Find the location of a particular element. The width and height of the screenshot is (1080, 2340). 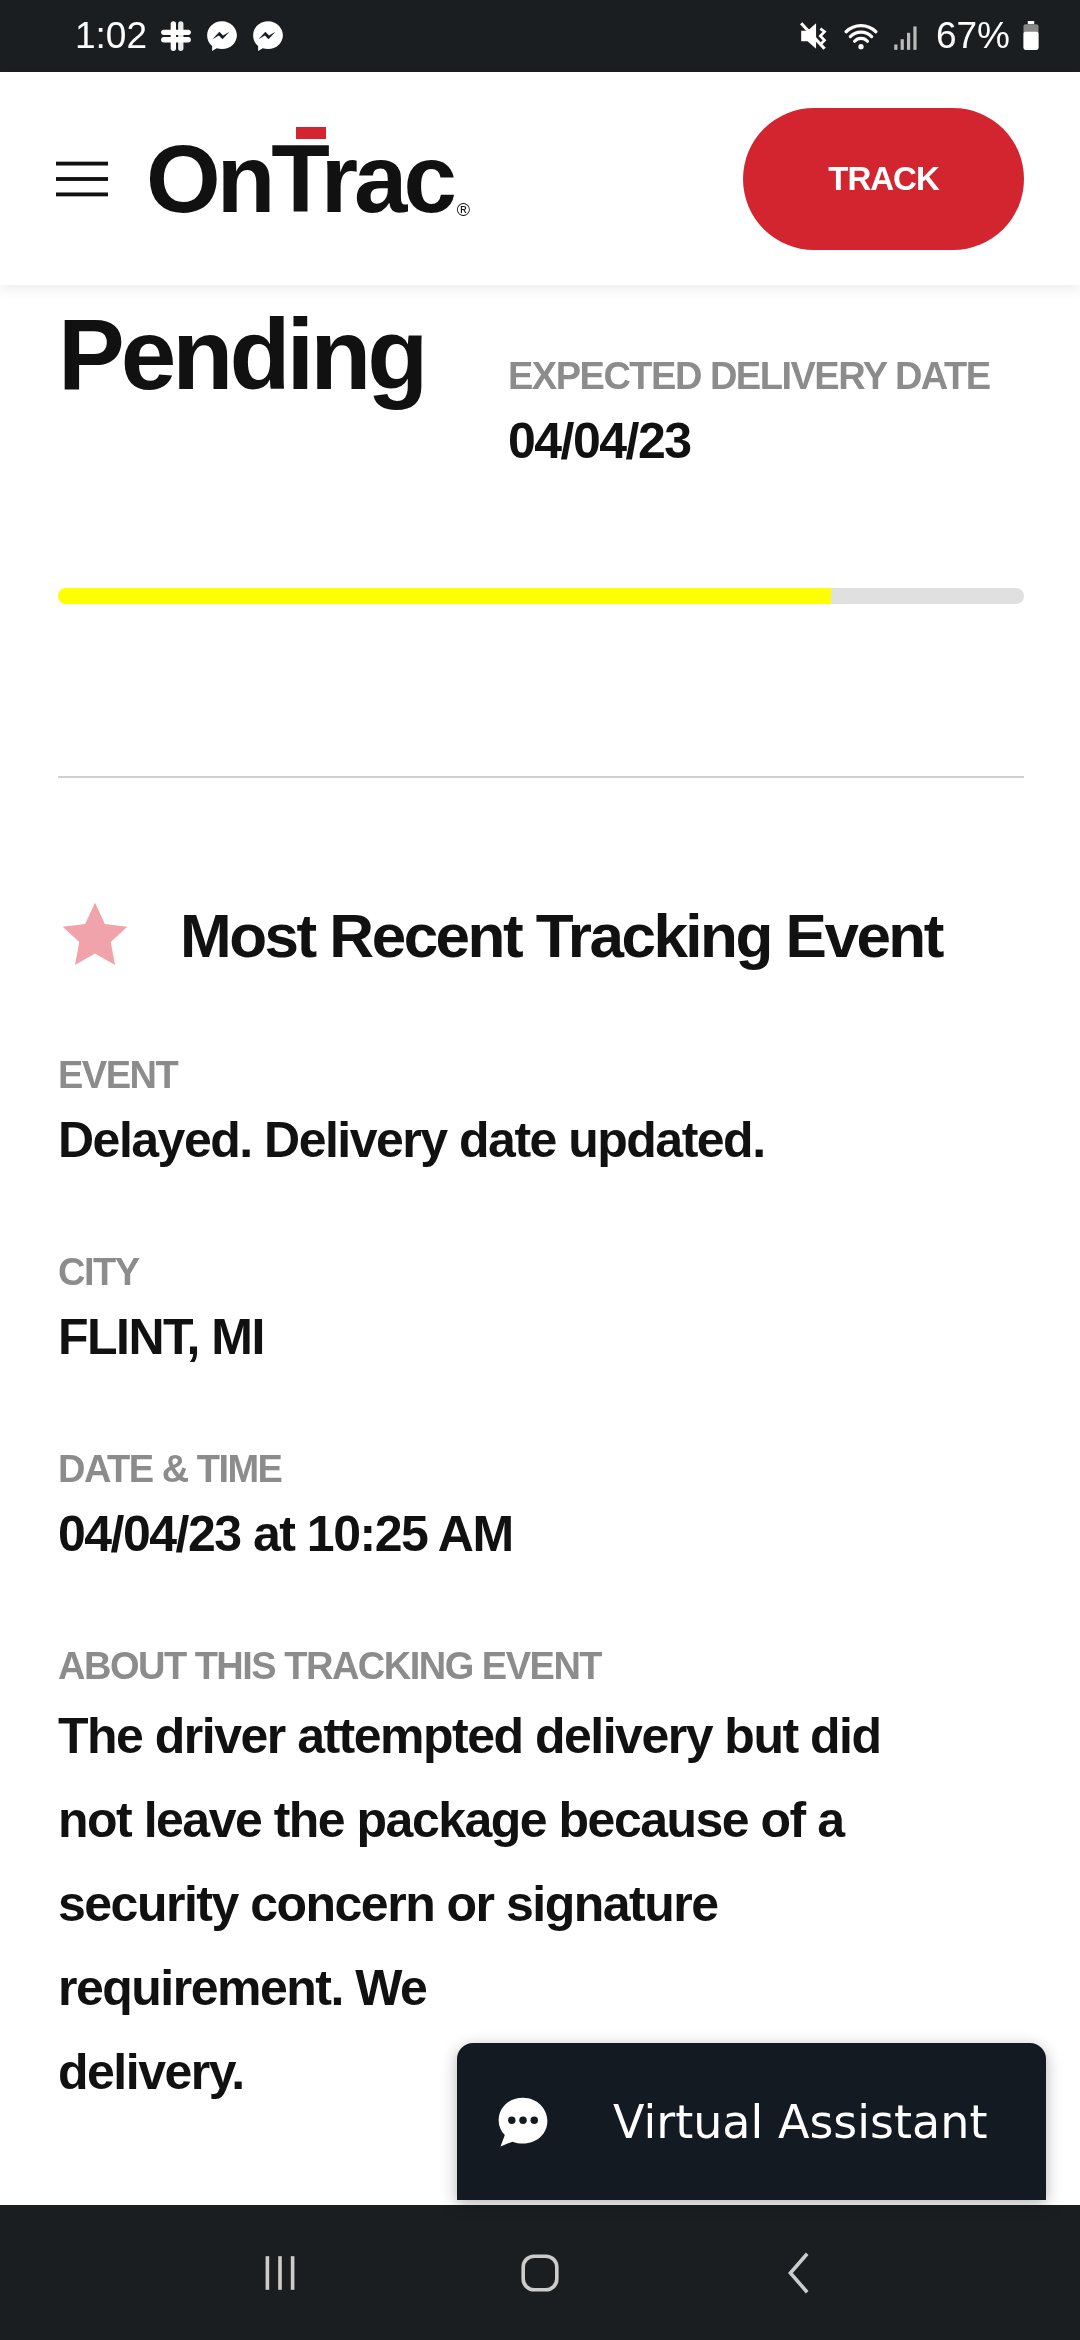

track-button: TRACK is located at coordinates (883, 178).